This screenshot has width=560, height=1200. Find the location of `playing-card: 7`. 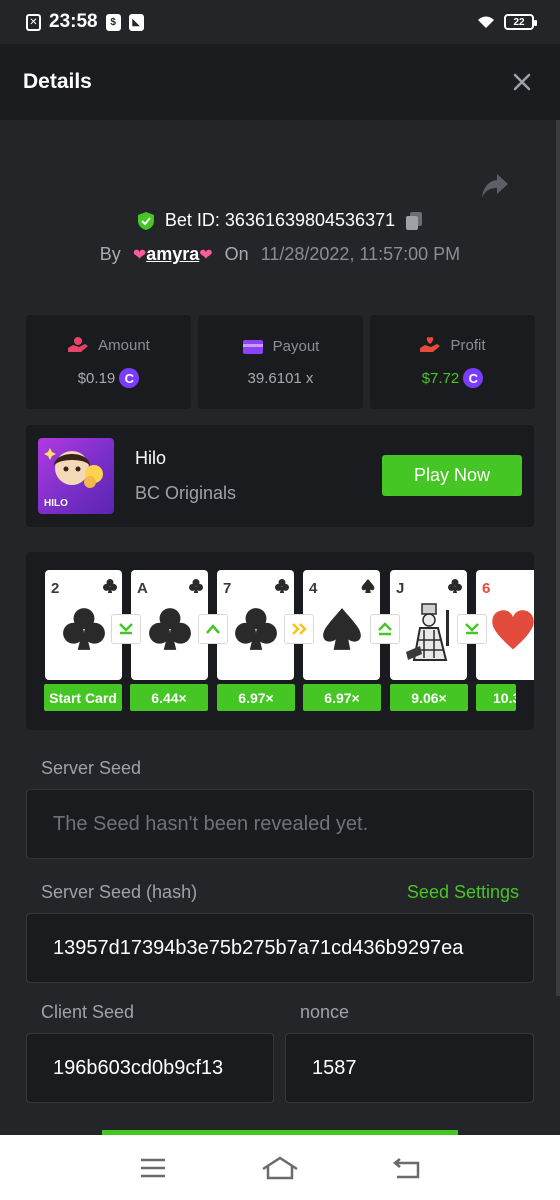

playing-card: 7 is located at coordinates (255, 625).